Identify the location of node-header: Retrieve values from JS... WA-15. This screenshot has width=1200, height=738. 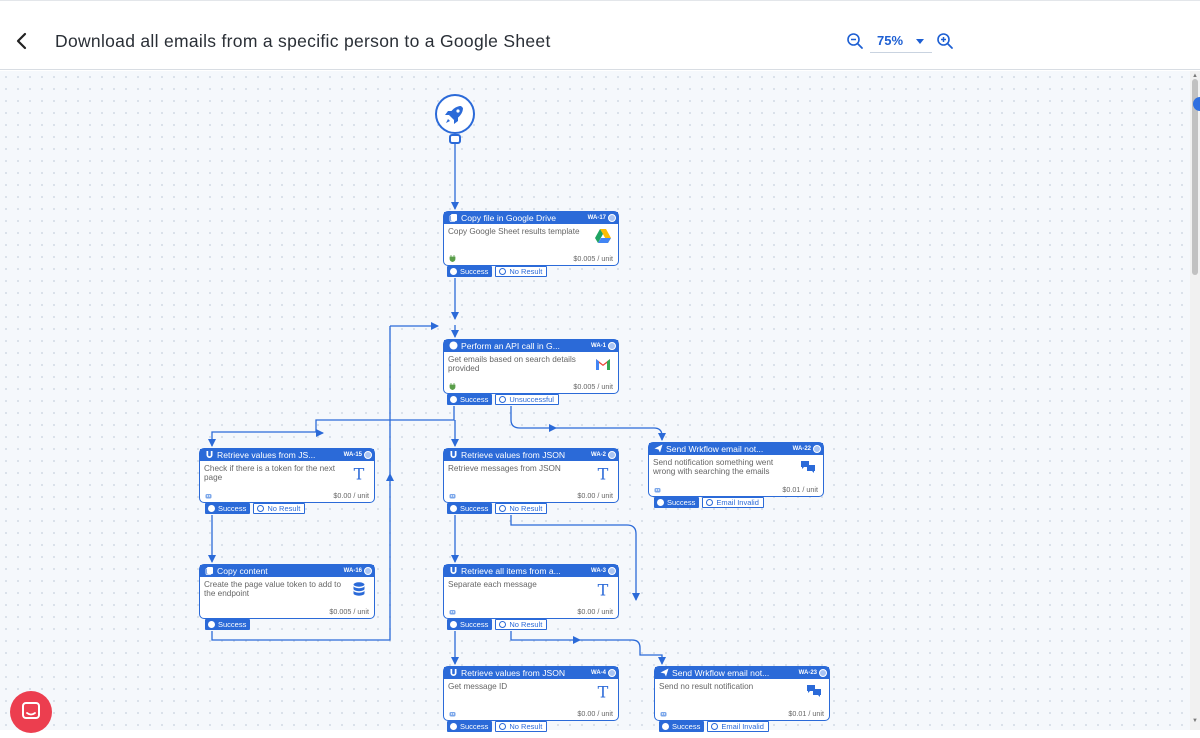
(287, 455).